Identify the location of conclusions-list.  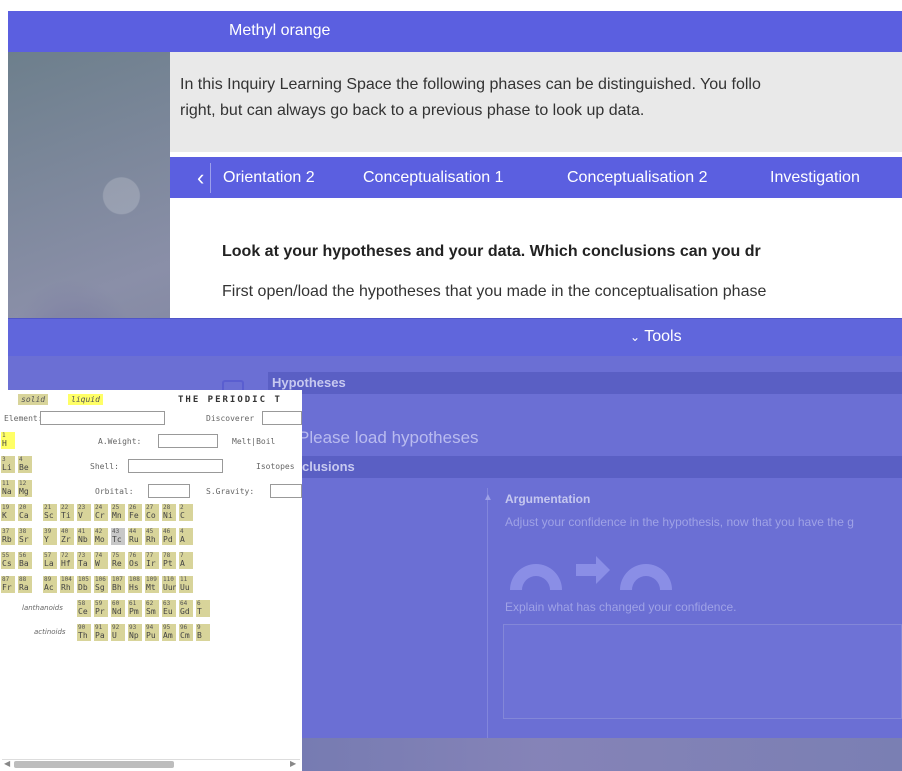
(394, 613).